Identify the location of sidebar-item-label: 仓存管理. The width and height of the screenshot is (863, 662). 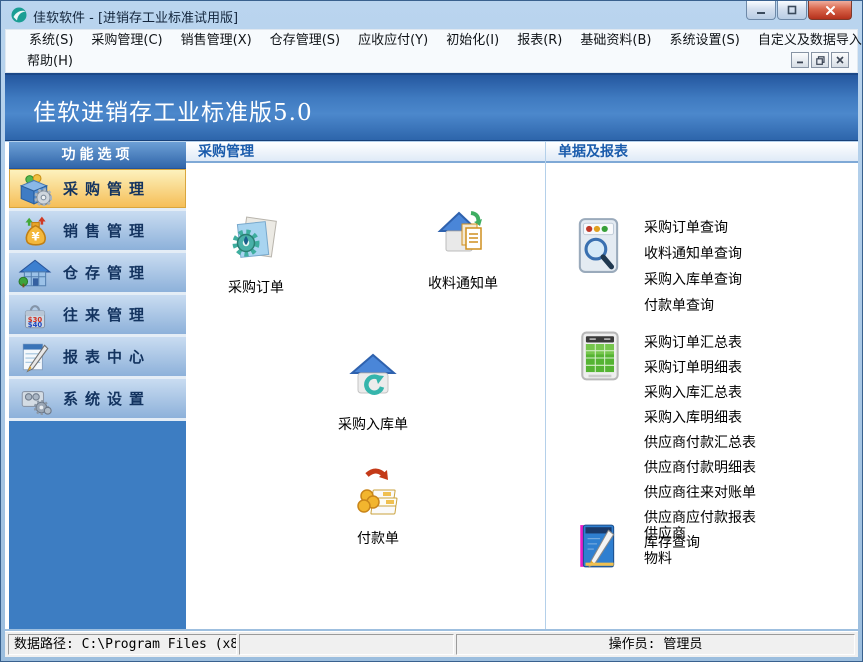
(107, 273).